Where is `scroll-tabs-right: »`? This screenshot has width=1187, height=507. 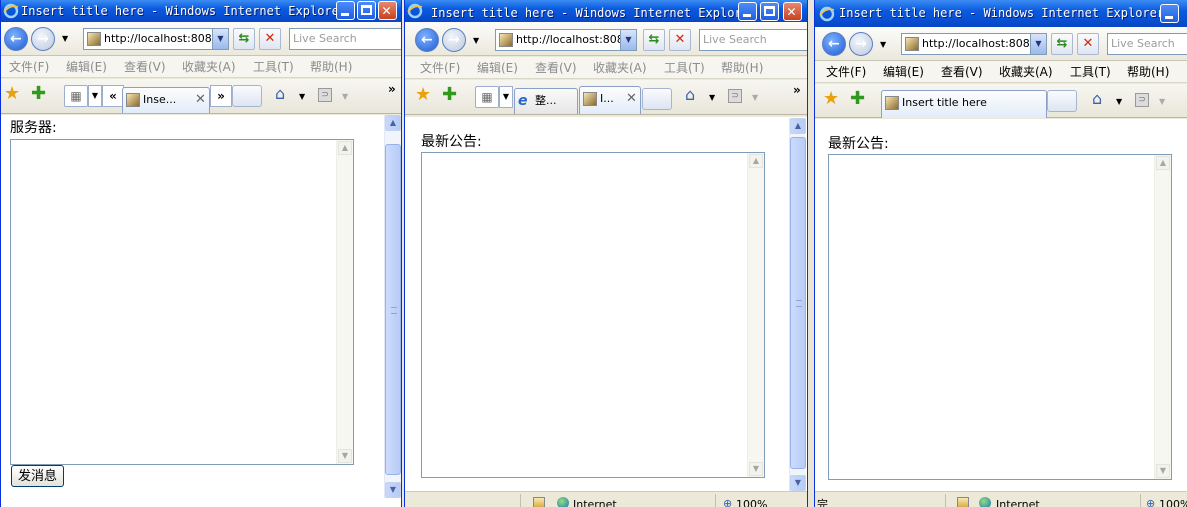
scroll-tabs-right: » is located at coordinates (221, 96).